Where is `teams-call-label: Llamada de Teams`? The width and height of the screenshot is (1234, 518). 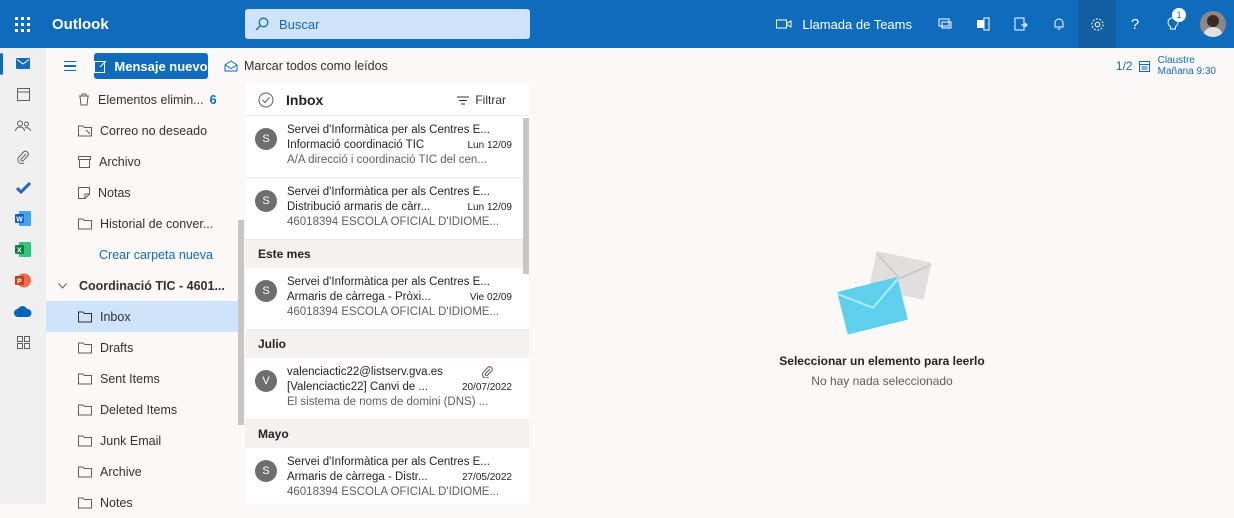 teams-call-label: Llamada de Teams is located at coordinates (857, 24).